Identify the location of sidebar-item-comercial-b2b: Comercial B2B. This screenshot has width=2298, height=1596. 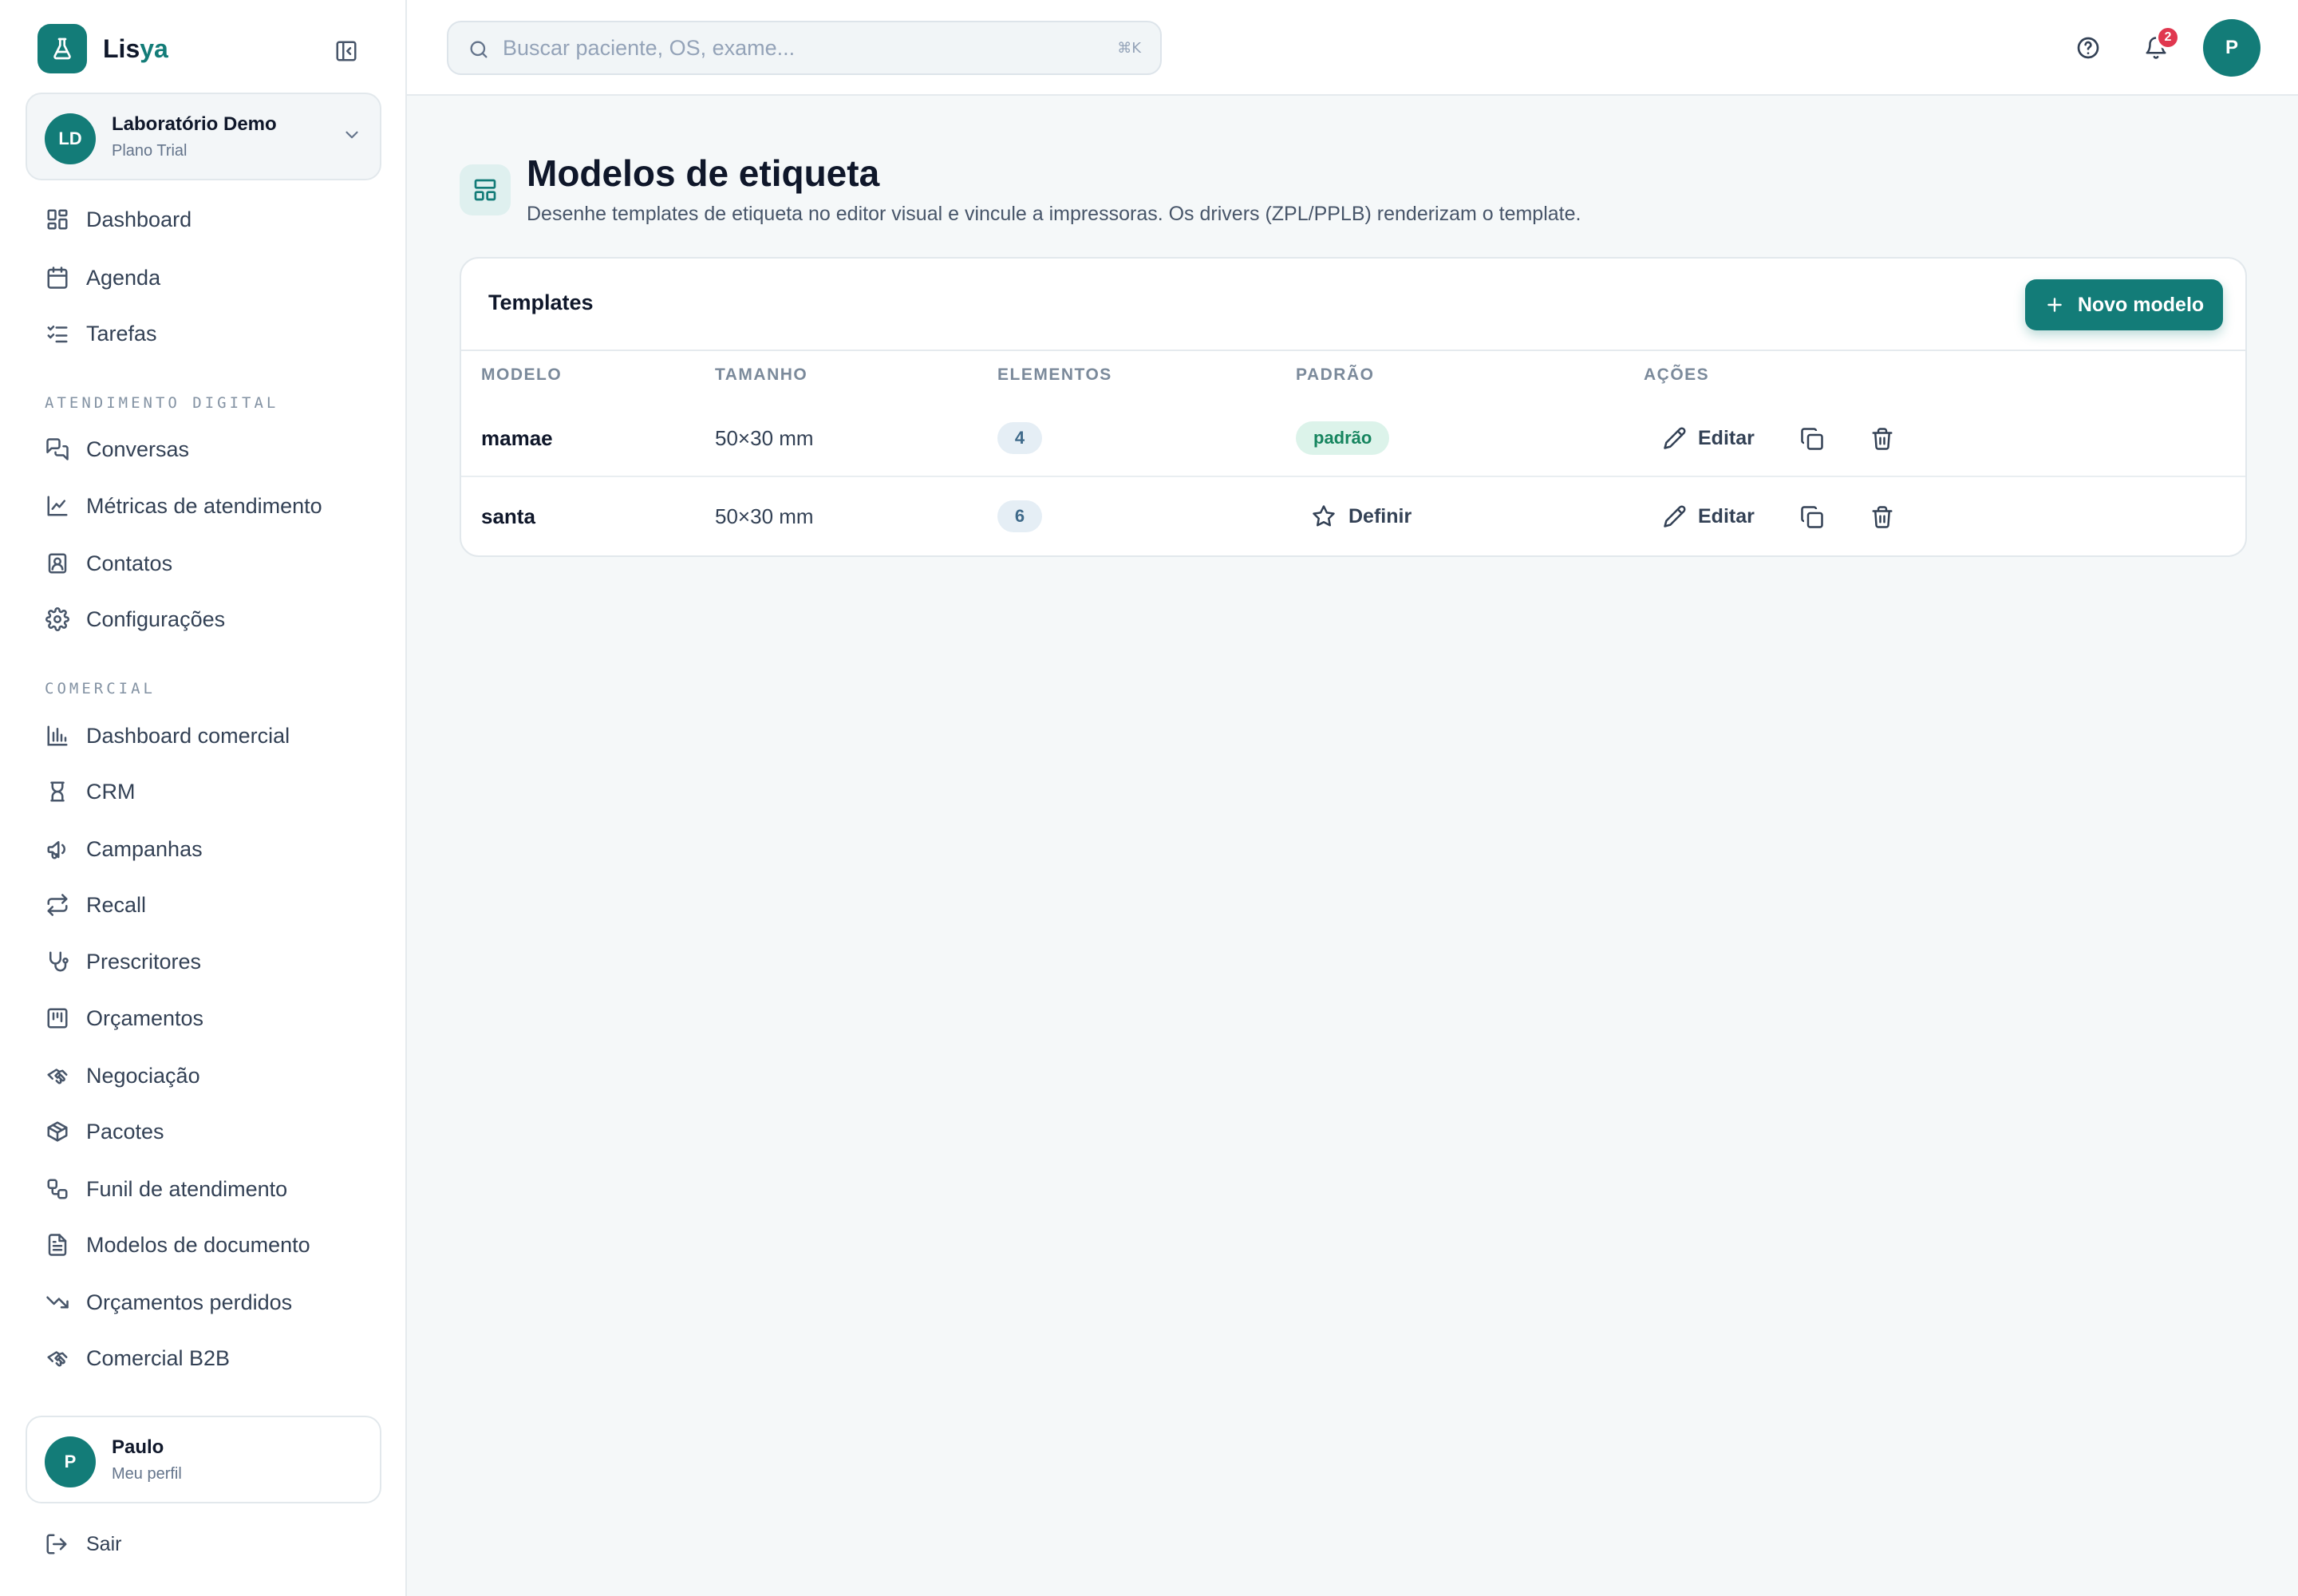
(137, 1358).